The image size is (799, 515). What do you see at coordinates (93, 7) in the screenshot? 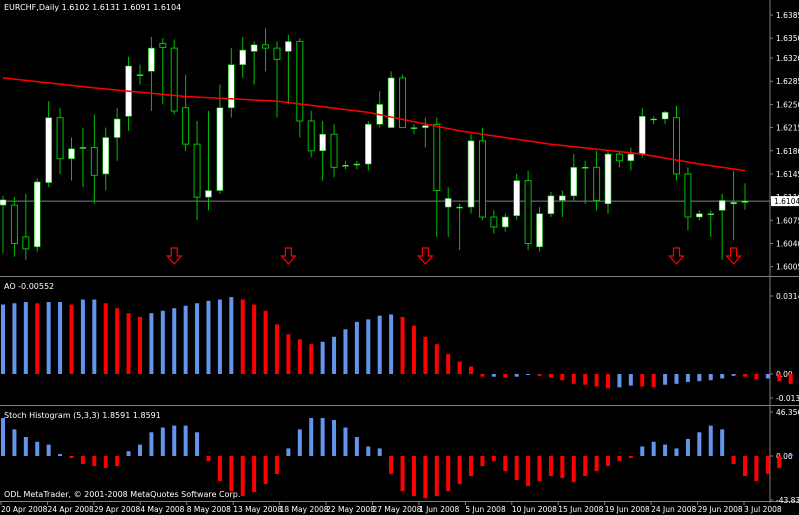
I see `symbol-header: EURCHF,Daily 1.6102 1.6131 1.6091 1.6104` at bounding box center [93, 7].